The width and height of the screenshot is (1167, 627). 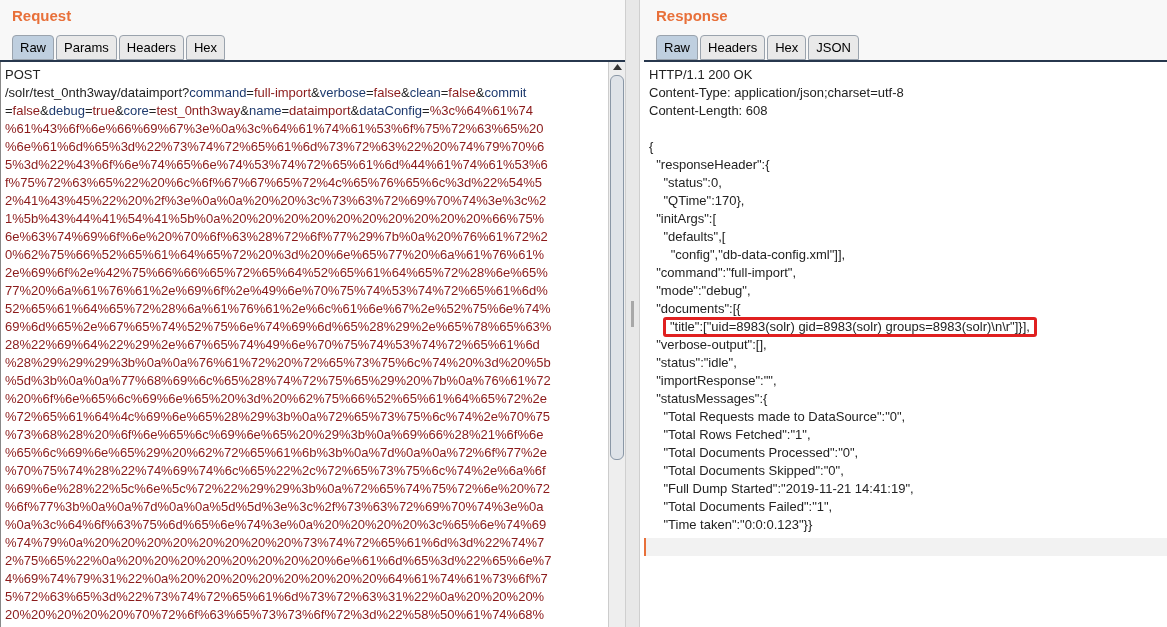 I want to click on response-line: "responseHeader":{, so click(x=712, y=164).